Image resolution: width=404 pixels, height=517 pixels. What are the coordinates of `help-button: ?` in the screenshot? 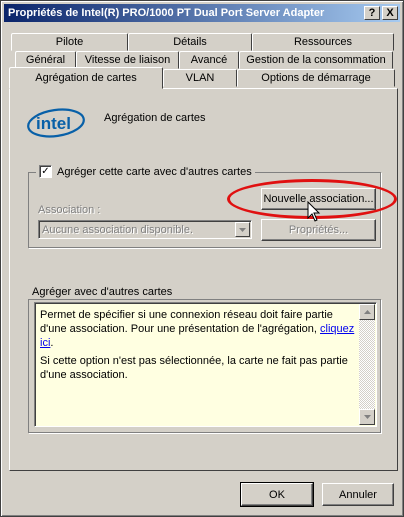 It's located at (372, 13).